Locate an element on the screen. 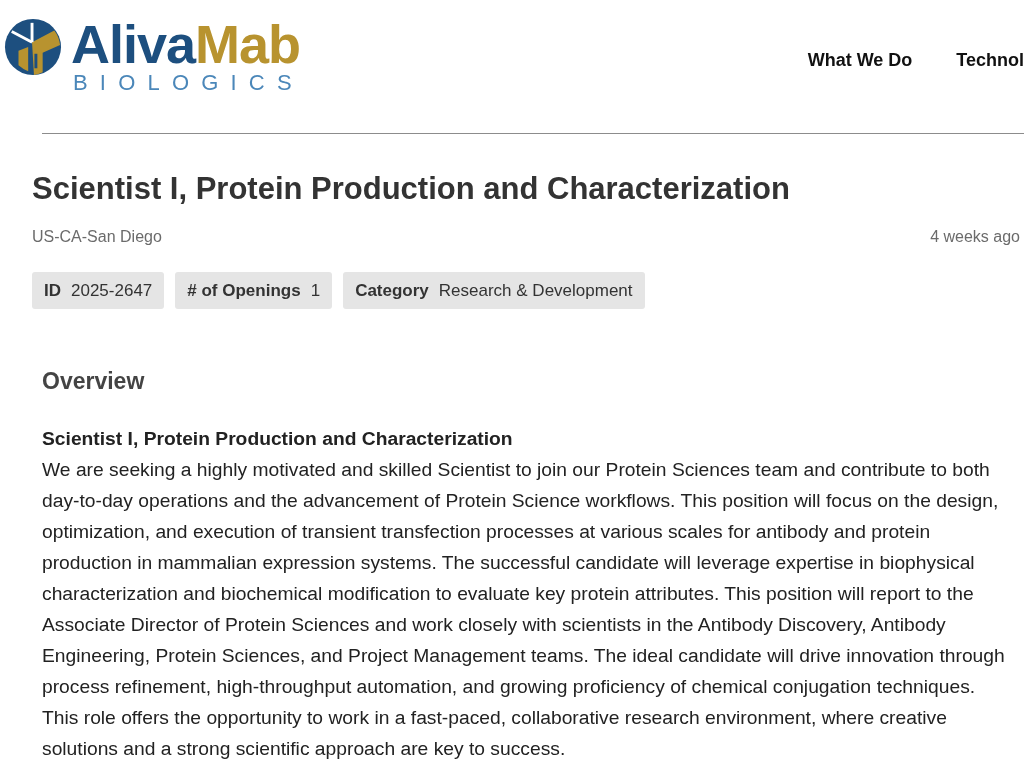 Image resolution: width=1024 pixels, height=781 pixels. logo-icon is located at coordinates (33, 47).